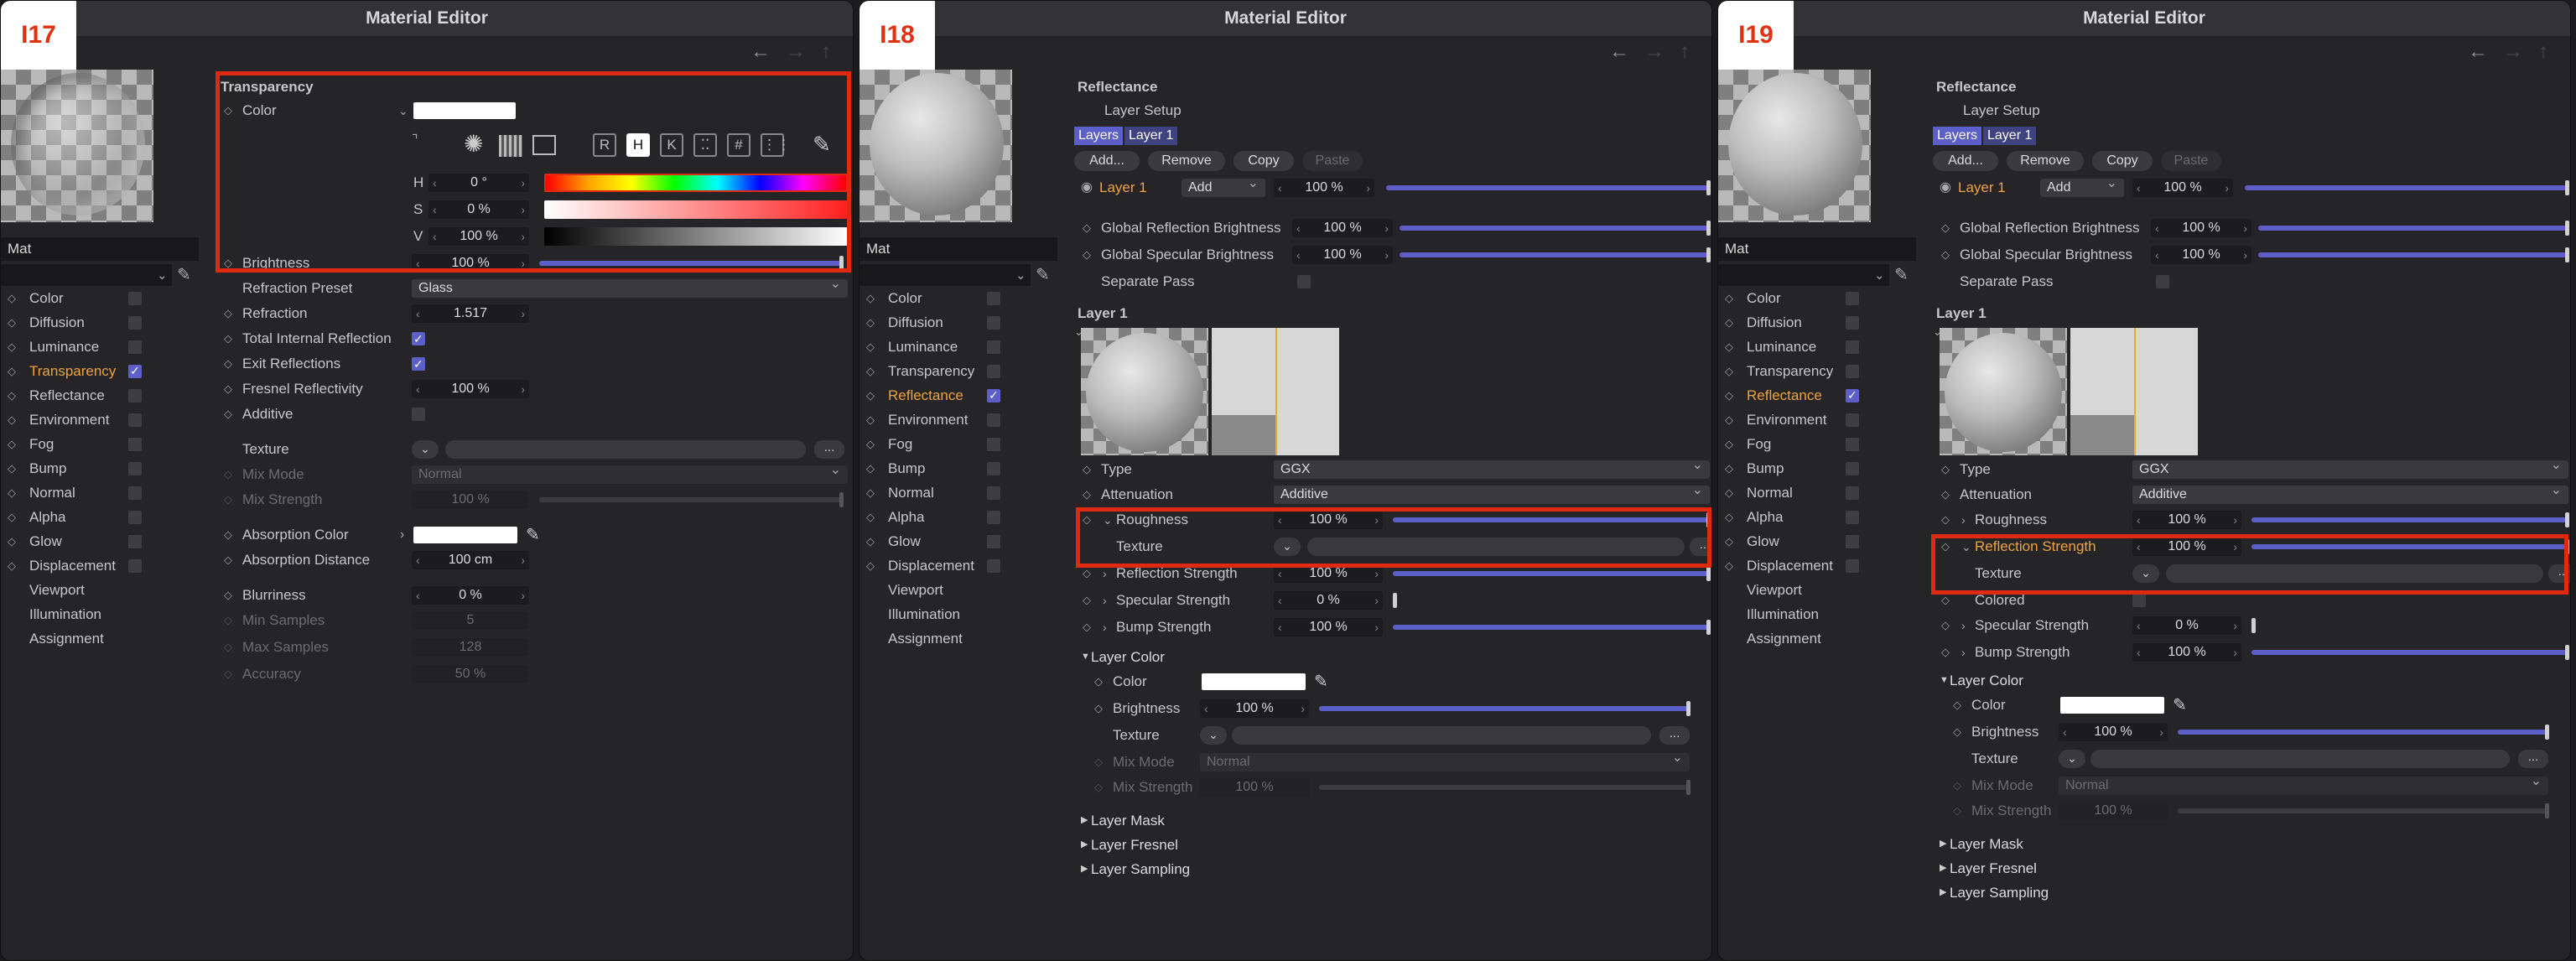 The width and height of the screenshot is (2576, 961). I want to click on channel-environment: ◇ Environment, so click(935, 420).